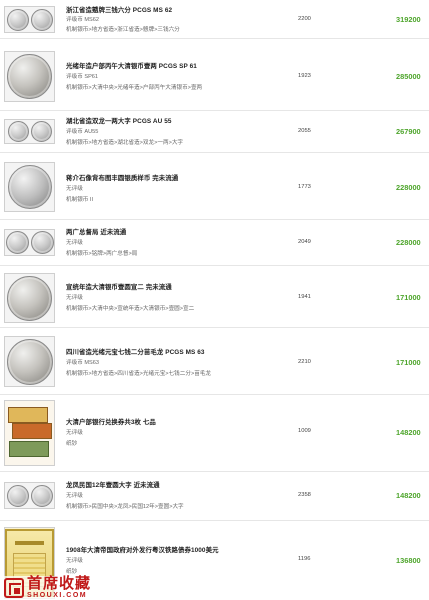  Describe the element at coordinates (131, 65) in the screenshot. I see `item-title: 光绪年造户部丙午大清银币壹两 PCGS SP 61` at that location.